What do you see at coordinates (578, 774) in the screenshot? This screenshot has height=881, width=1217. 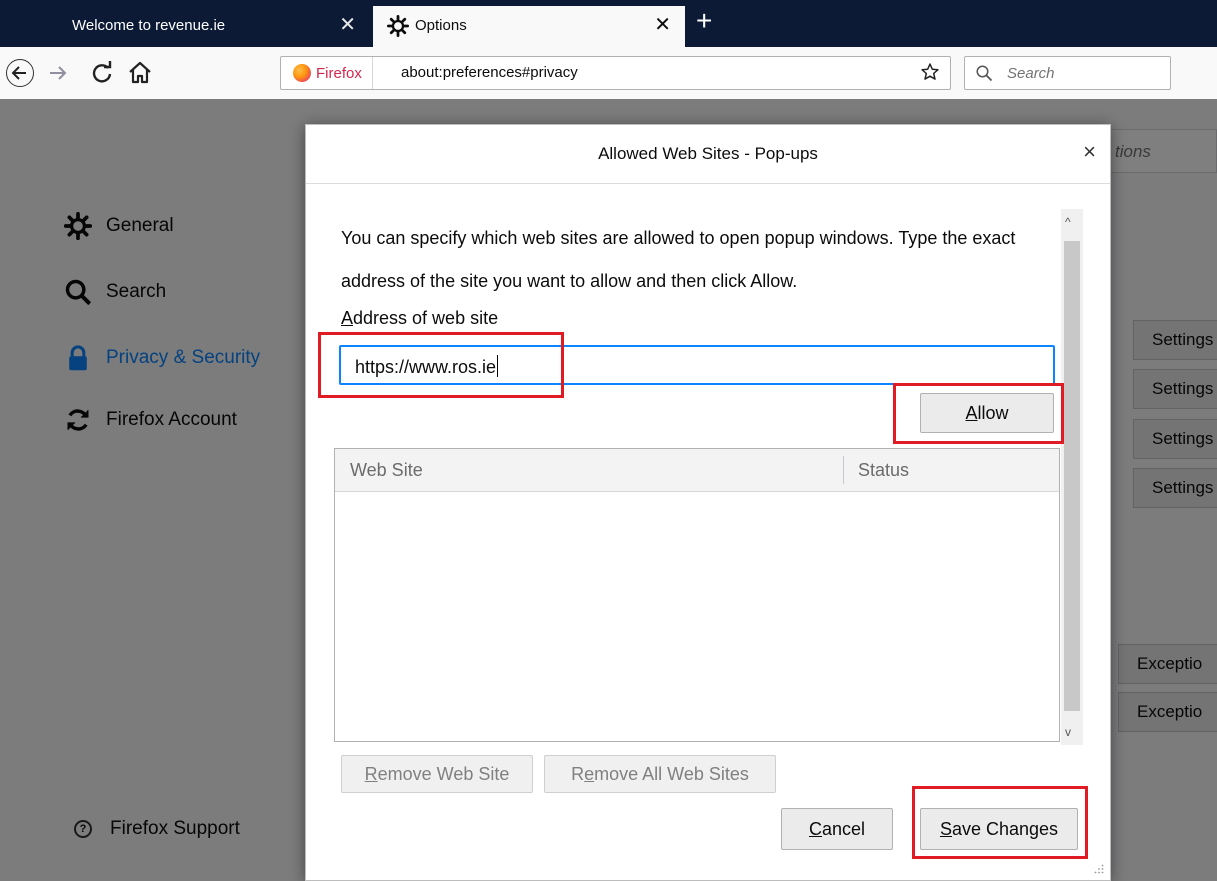 I see `remove-all-label-start: R` at bounding box center [578, 774].